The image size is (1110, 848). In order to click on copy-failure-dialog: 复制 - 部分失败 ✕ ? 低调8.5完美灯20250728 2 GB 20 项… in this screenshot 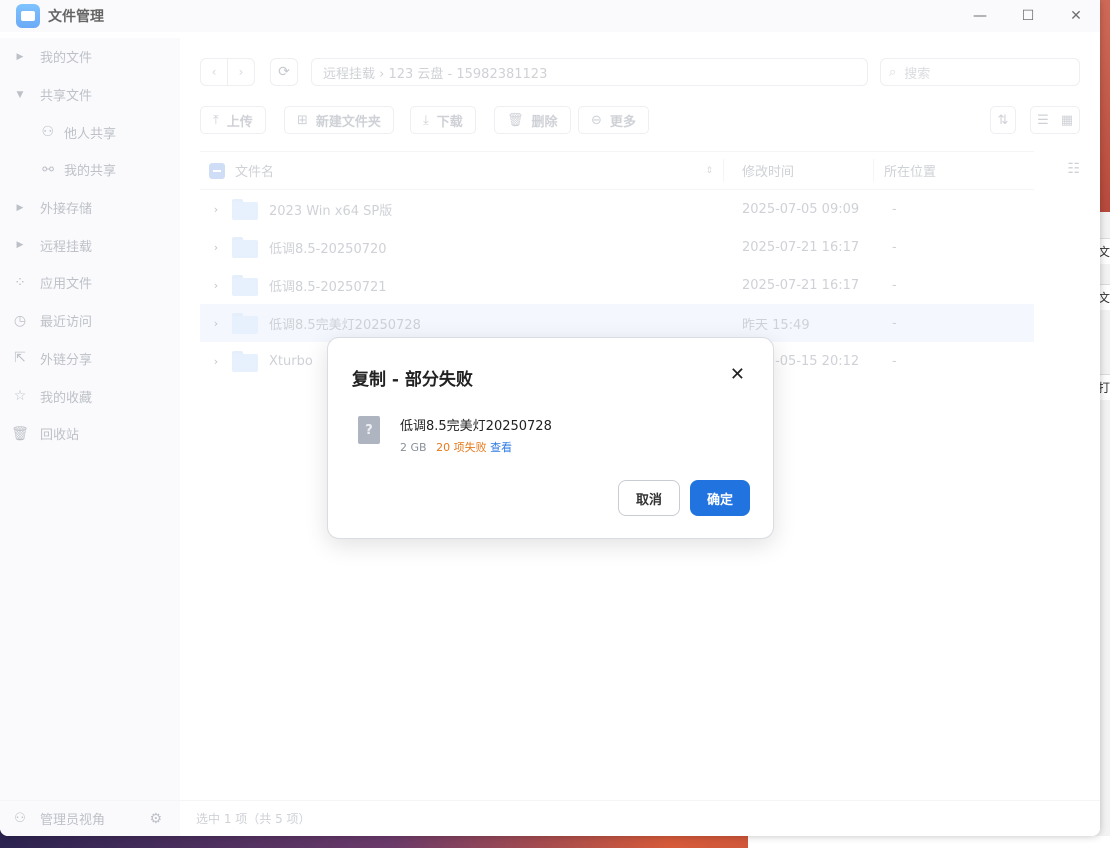, I will do `click(550, 438)`.